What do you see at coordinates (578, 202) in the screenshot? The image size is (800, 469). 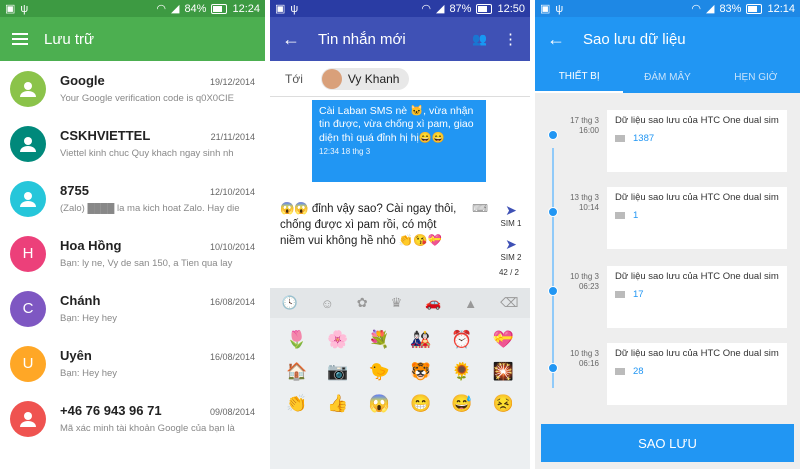 I see `backup-datetime: 13 thg 3 10:14` at bounding box center [578, 202].